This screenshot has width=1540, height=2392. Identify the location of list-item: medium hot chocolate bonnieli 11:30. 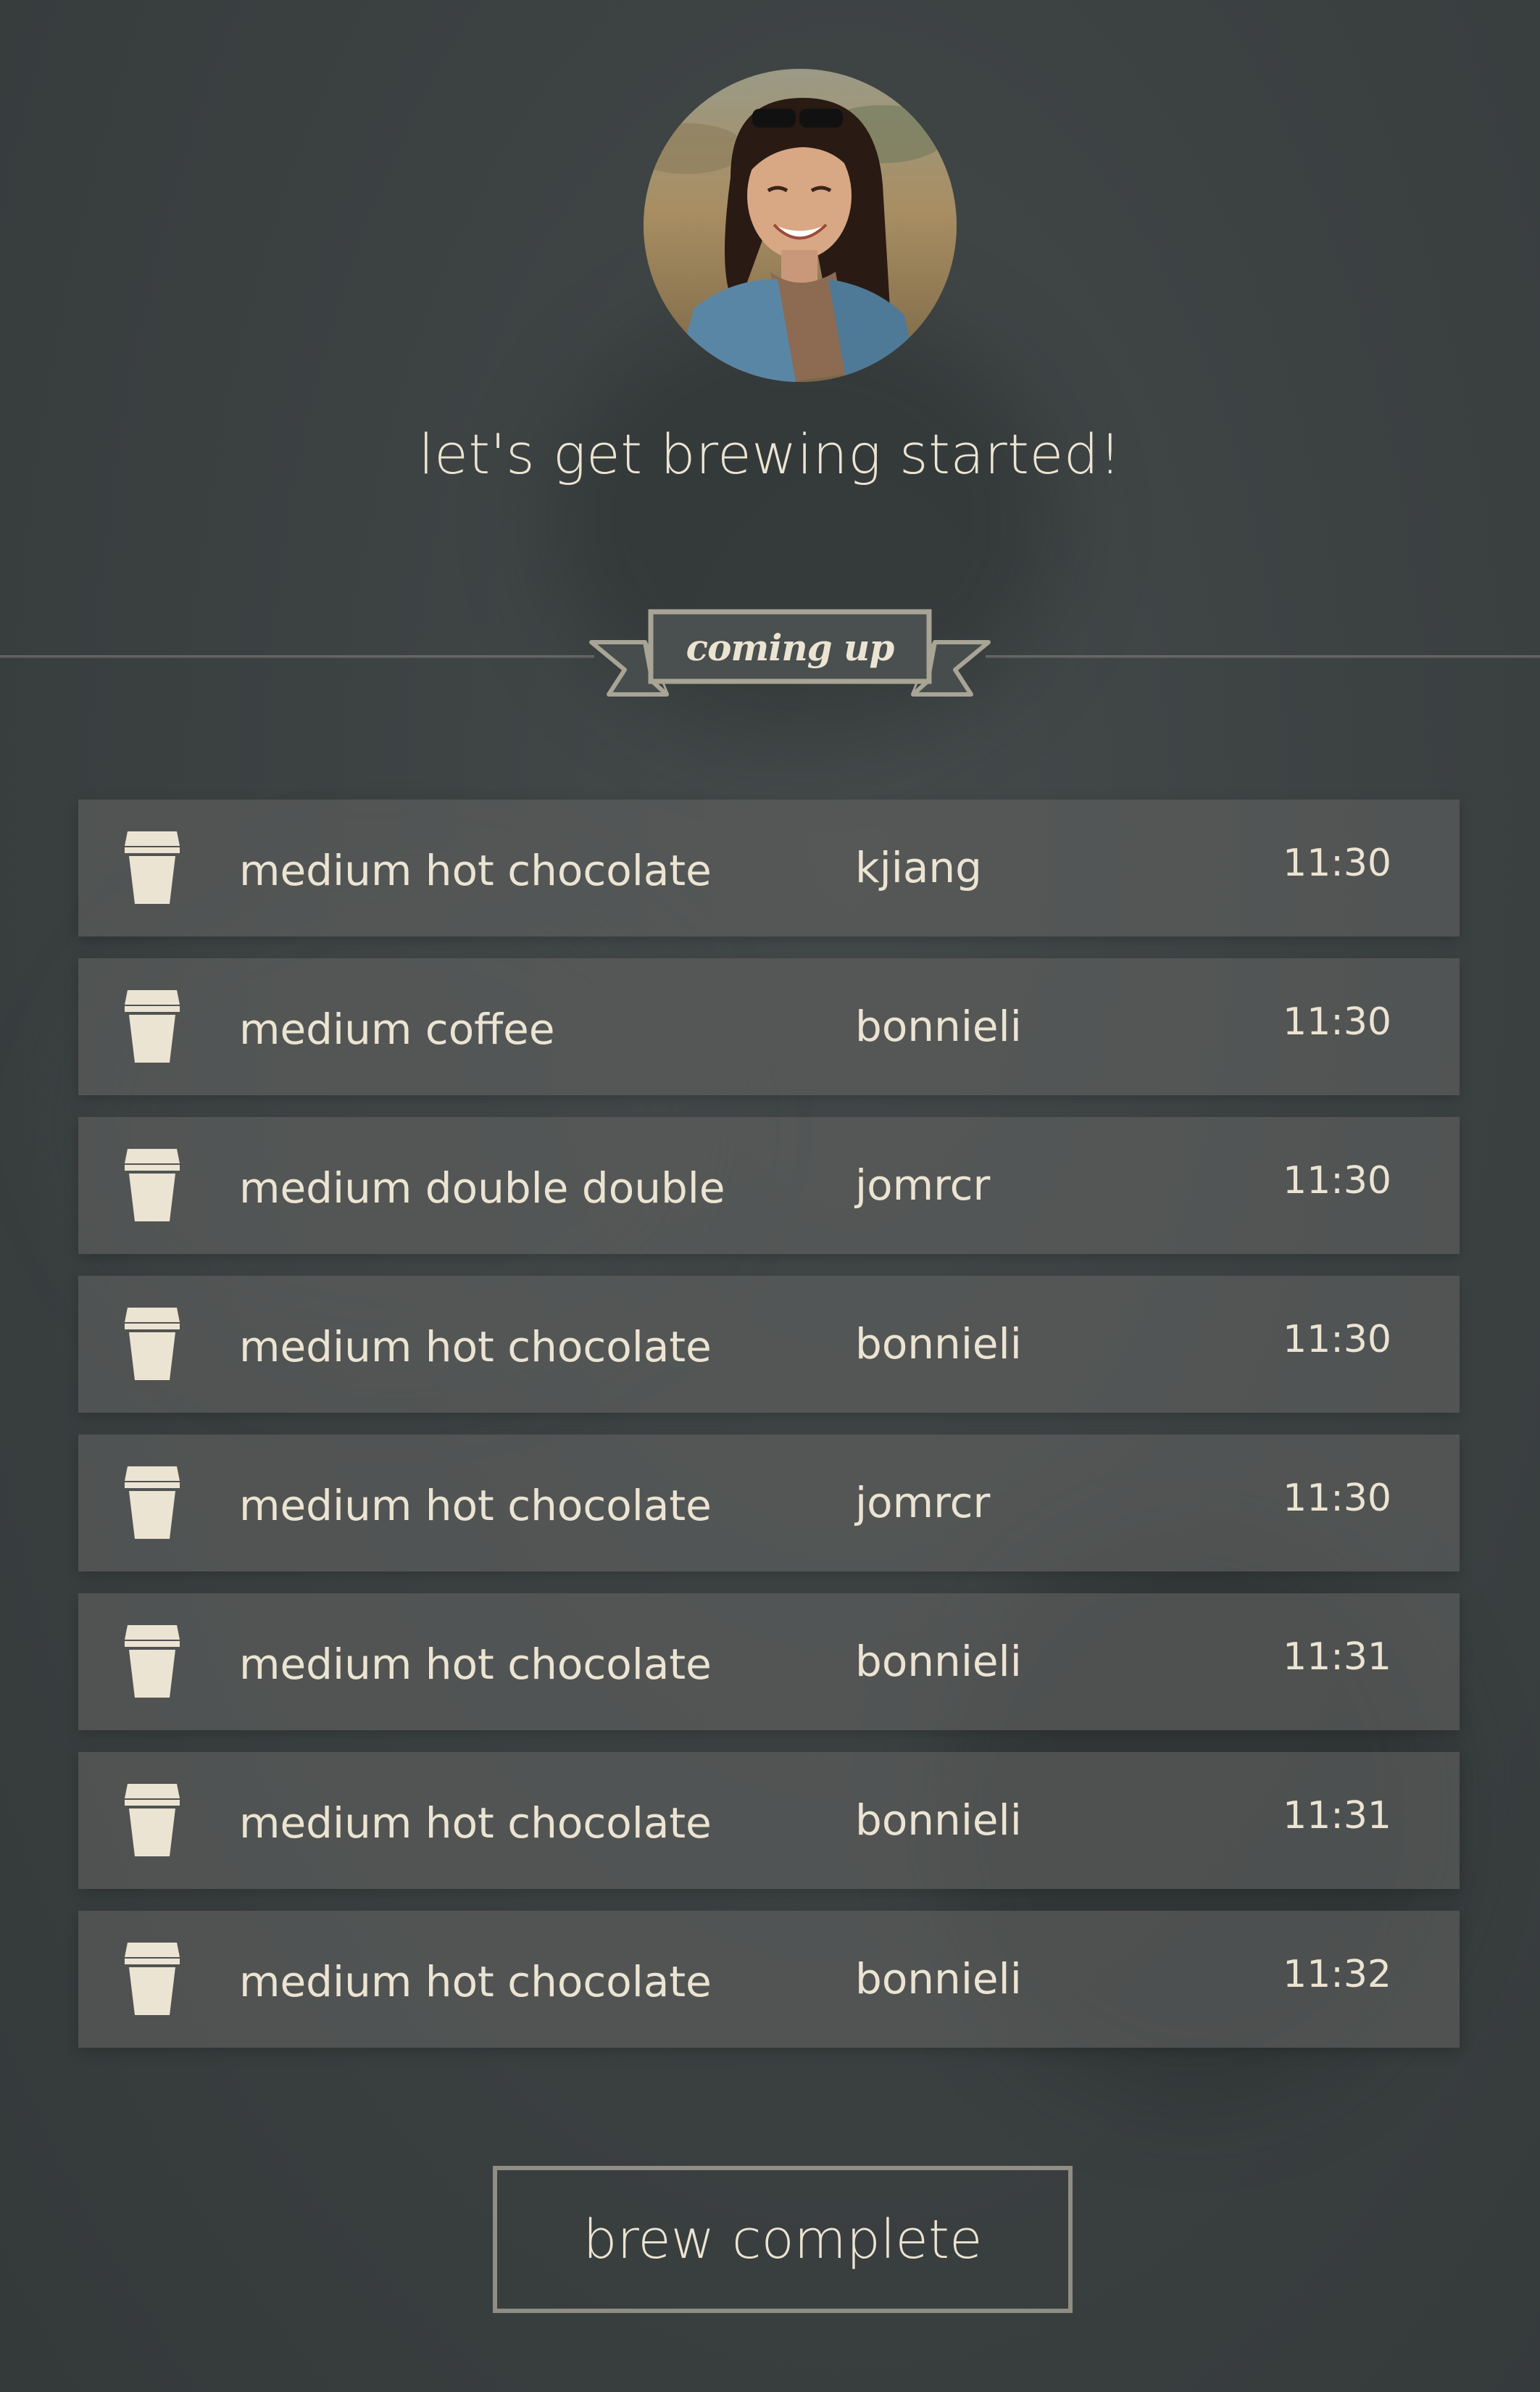
(769, 1345).